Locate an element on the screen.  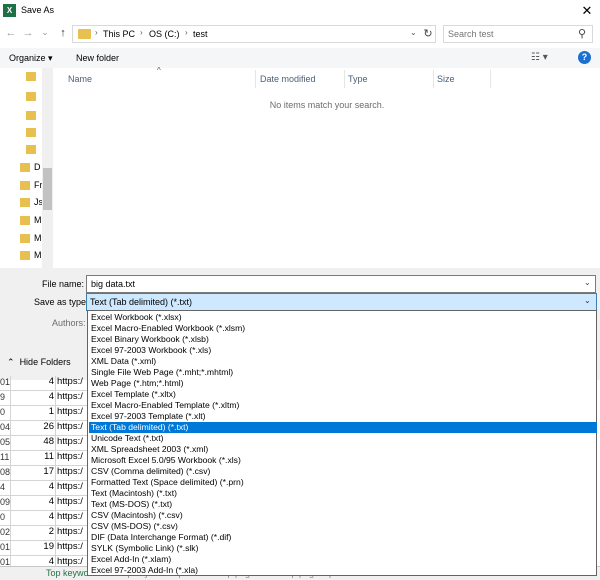
cell-value: 19 is located at coordinates (32, 546).